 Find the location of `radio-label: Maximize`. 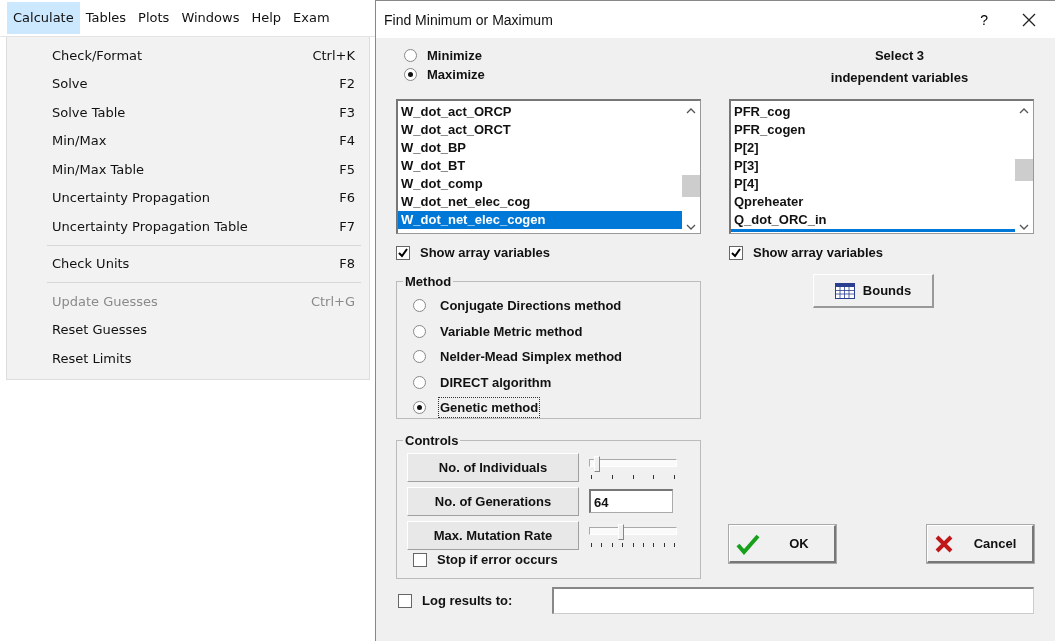

radio-label: Maximize is located at coordinates (456, 74).